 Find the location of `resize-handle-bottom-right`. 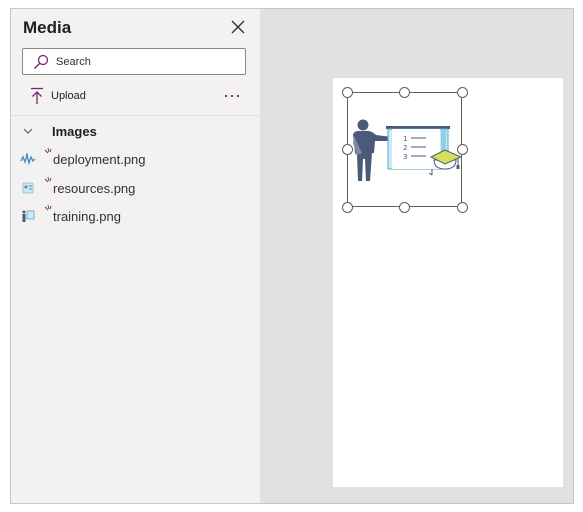

resize-handle-bottom-right is located at coordinates (462, 207).